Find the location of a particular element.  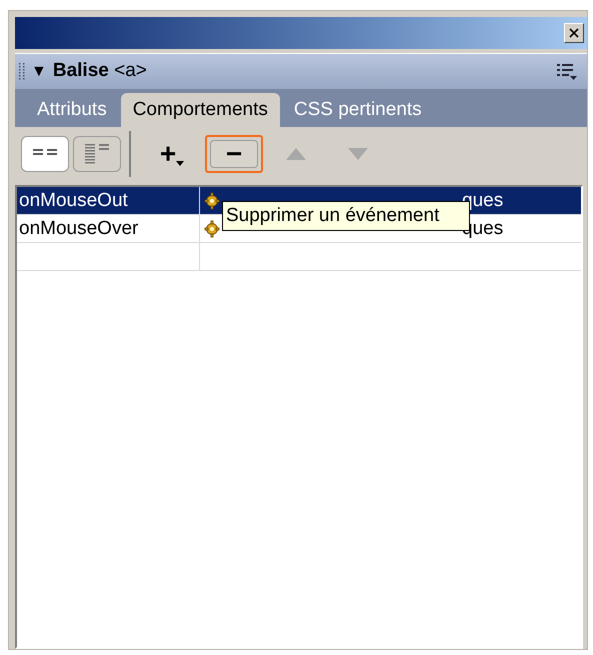

event-cell: onMouseOver is located at coordinates (108, 228).